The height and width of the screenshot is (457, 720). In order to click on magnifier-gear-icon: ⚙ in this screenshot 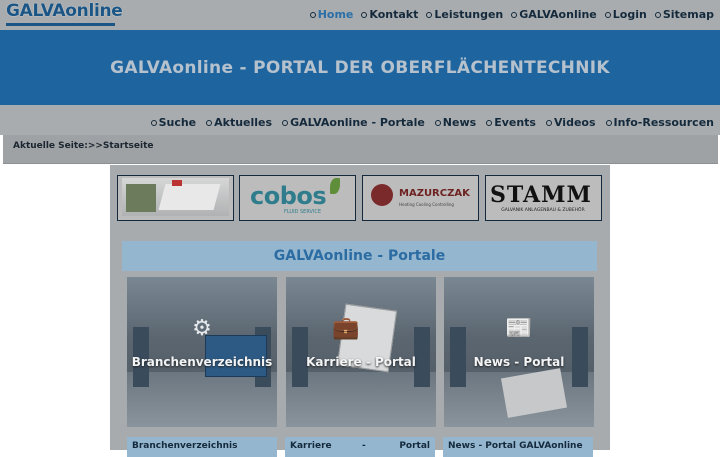, I will do `click(202, 328)`.